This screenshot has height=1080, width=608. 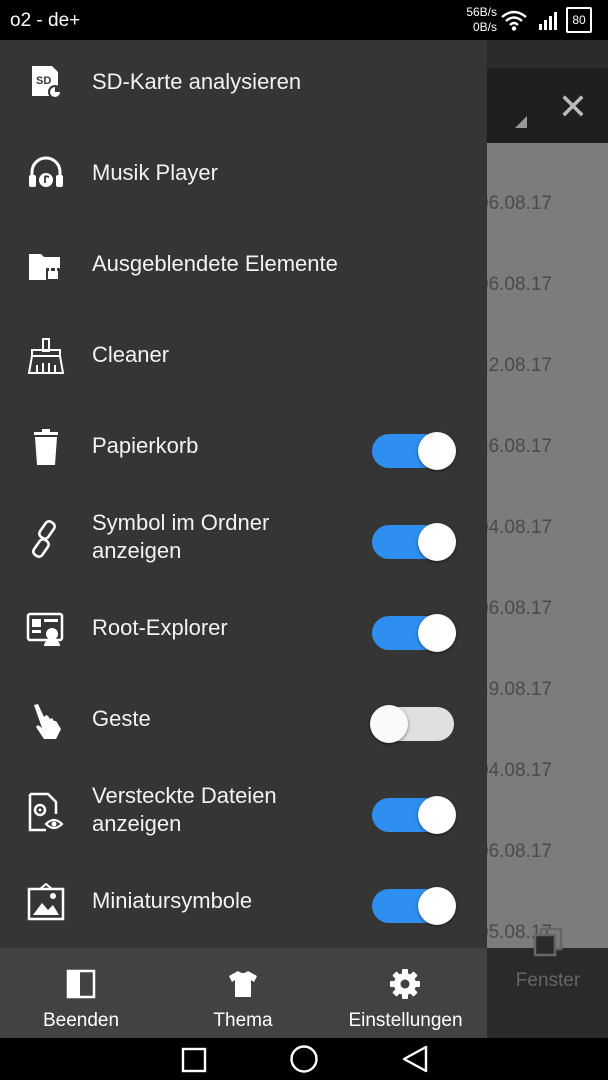 I want to click on menu-item-cleaner: Cleaner, so click(x=243, y=358).